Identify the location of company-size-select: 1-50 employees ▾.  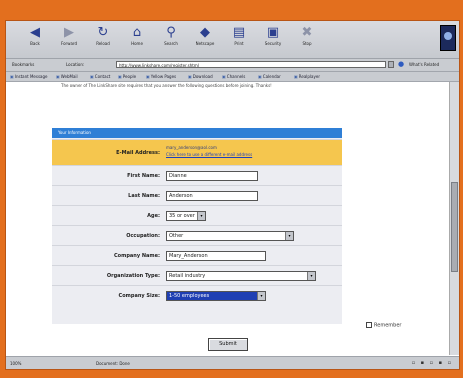
(216, 296).